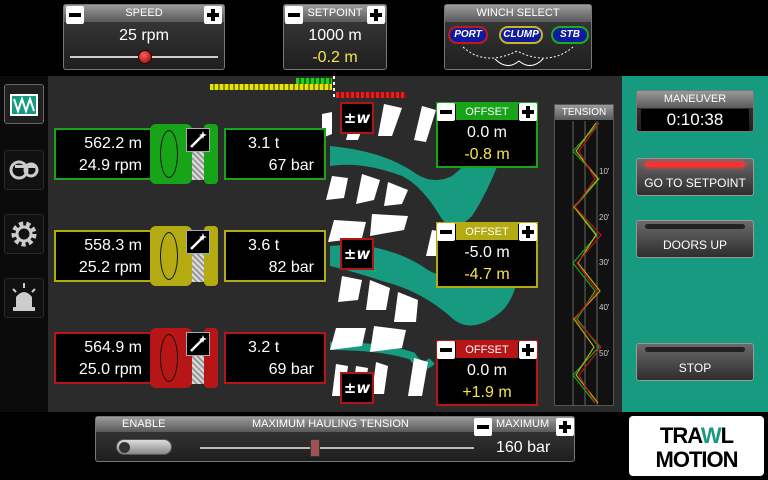  I want to click on winch-1-length-box: 558.3 m 25.2 rpm, so click(104, 256).